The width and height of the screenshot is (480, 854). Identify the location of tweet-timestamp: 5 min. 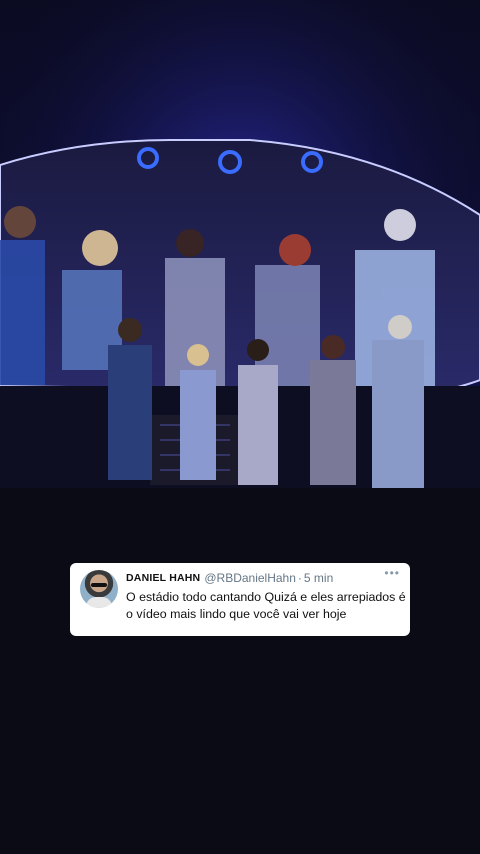
(318, 578).